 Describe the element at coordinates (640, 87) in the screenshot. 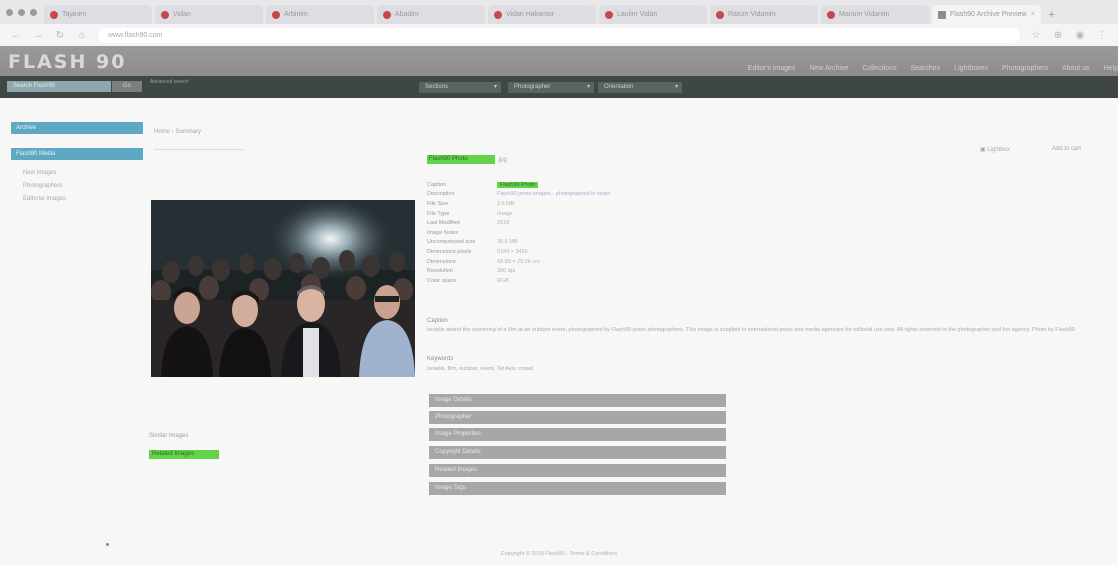

I see `filter-dropdown: Orientation ▾` at that location.